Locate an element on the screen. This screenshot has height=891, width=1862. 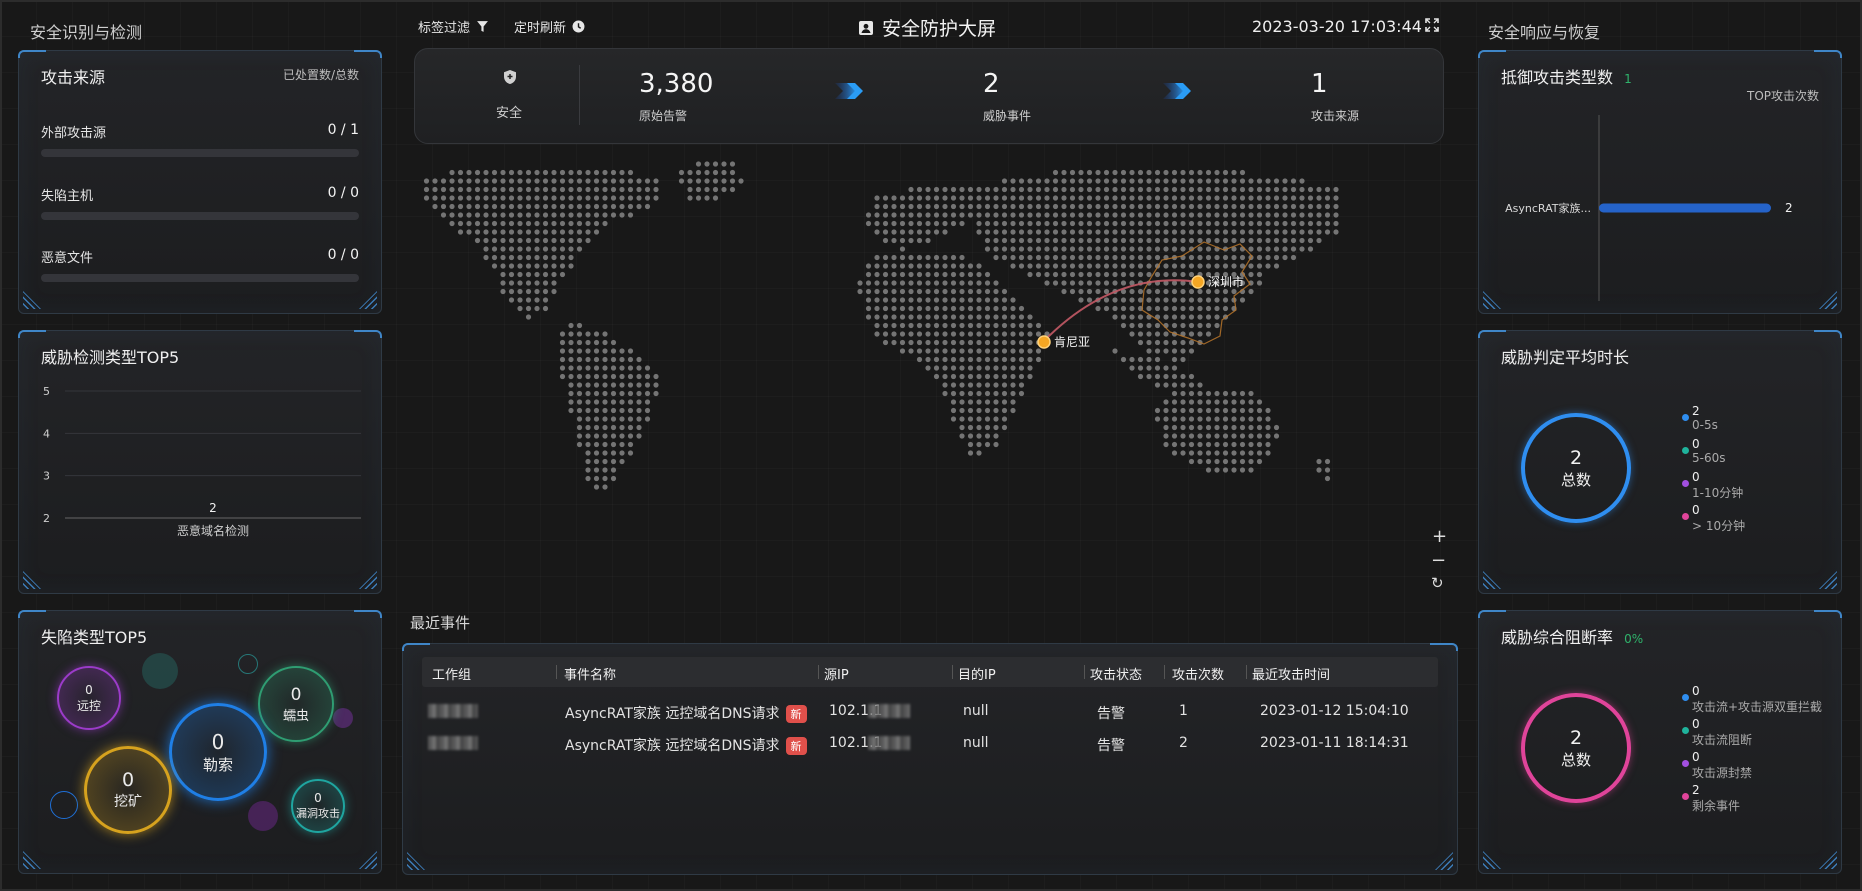
bubble-exploit: 0 漏洞攻击 is located at coordinates (318, 806).